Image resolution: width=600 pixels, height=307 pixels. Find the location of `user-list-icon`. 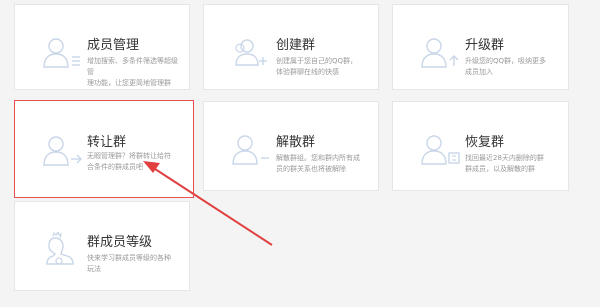

user-list-icon is located at coordinates (61, 53).